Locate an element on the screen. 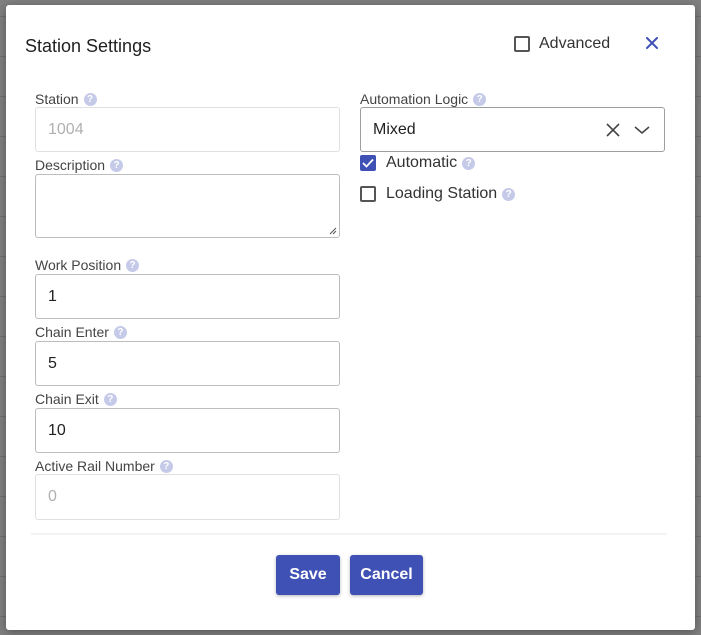  automatic-toggle: Automatic ? is located at coordinates (418, 163).